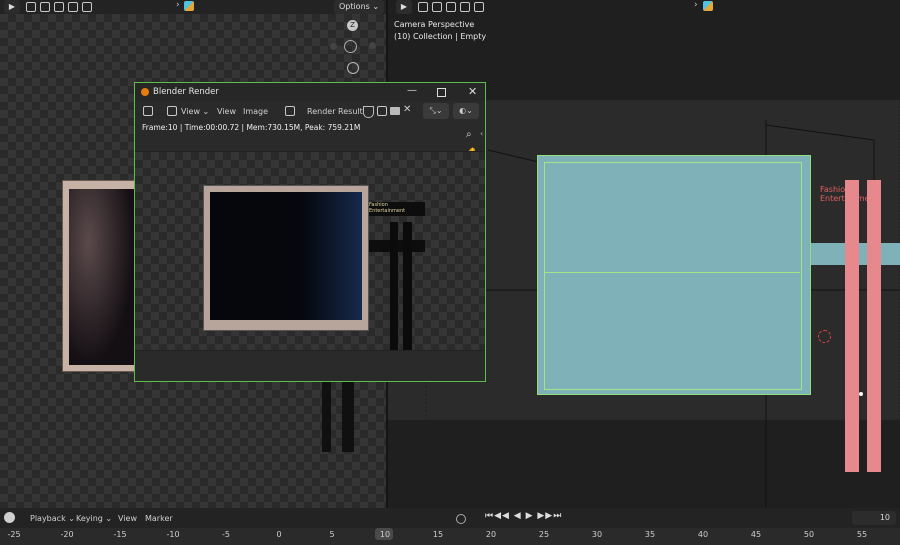  What do you see at coordinates (172, 111) in the screenshot?
I see `image-editor-mode-icon` at bounding box center [172, 111].